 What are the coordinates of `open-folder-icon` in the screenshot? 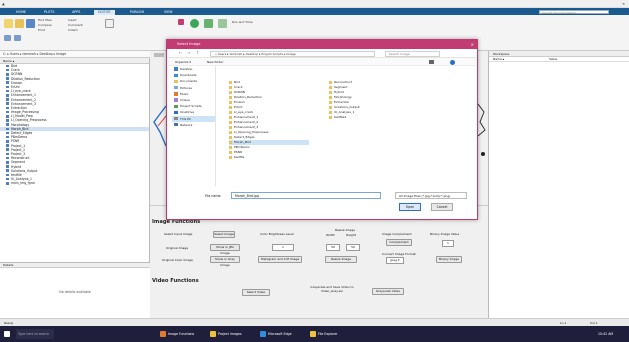 It's located at (19, 23).